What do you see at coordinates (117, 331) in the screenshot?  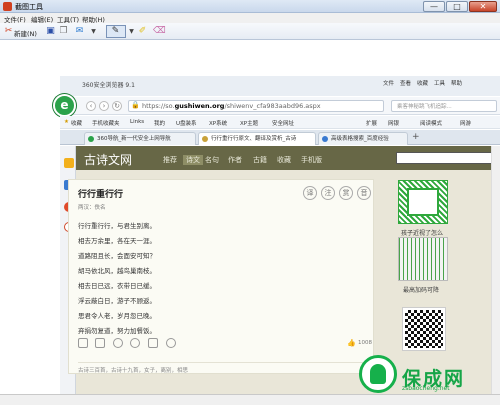 I see `poem-line: 弃捐勿复道，努力加餐饭。` at bounding box center [117, 331].